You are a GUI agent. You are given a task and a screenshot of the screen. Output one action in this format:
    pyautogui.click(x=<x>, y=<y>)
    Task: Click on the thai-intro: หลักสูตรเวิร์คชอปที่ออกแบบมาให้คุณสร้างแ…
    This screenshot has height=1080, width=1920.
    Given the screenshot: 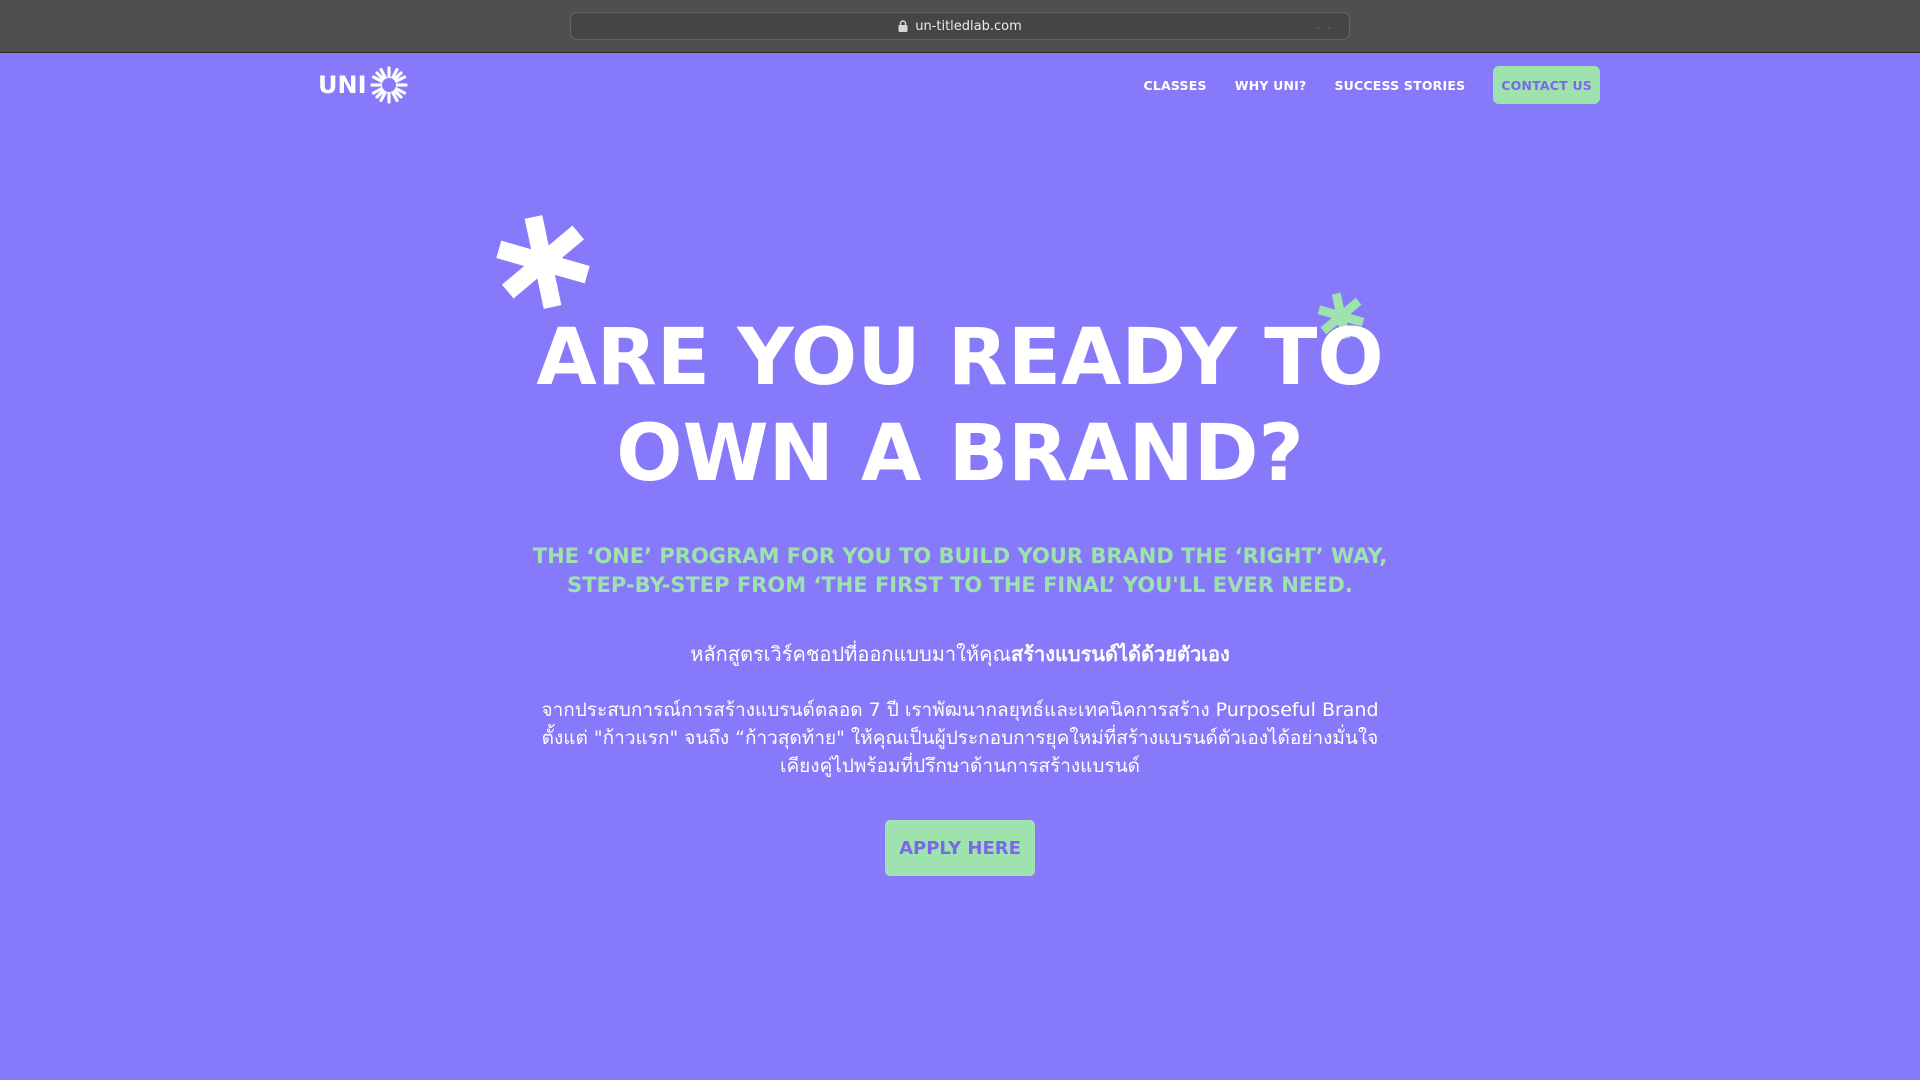 What is the action you would take?
    pyautogui.click(x=960, y=654)
    